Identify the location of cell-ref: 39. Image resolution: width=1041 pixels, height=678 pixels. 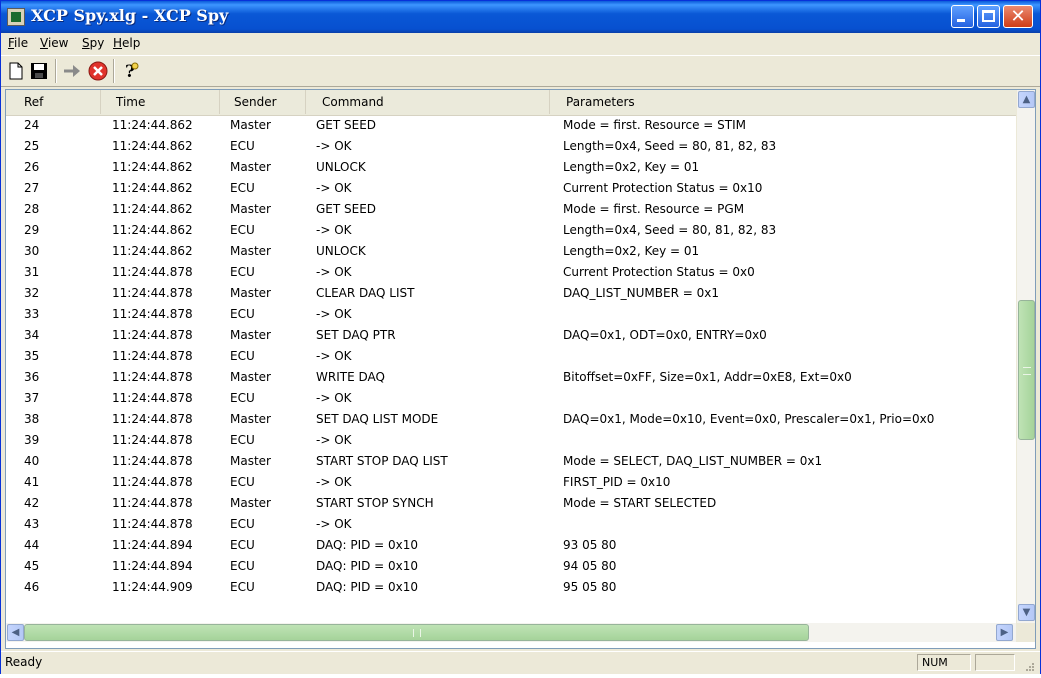
(32, 440).